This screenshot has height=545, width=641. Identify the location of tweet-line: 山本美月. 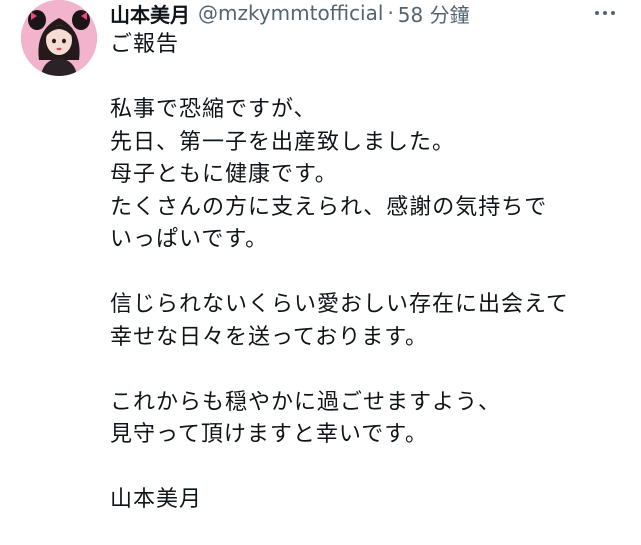
(156, 499).